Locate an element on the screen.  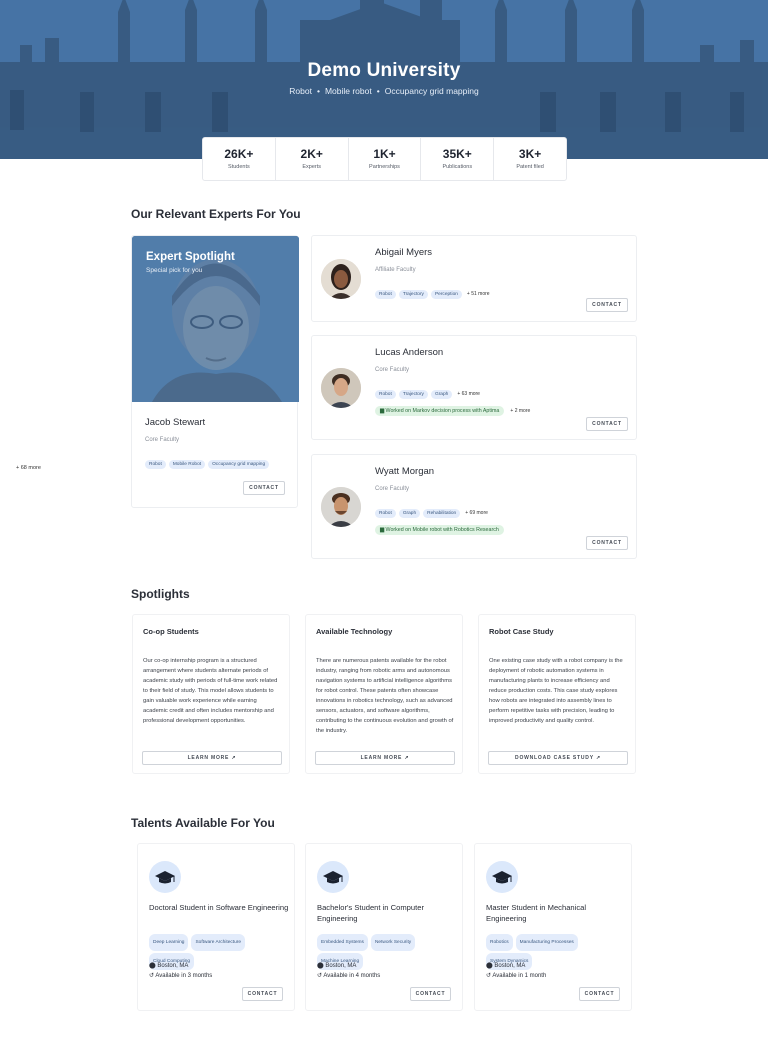
spotlight-subheading: Special pick for you is located at coordinates (174, 270).